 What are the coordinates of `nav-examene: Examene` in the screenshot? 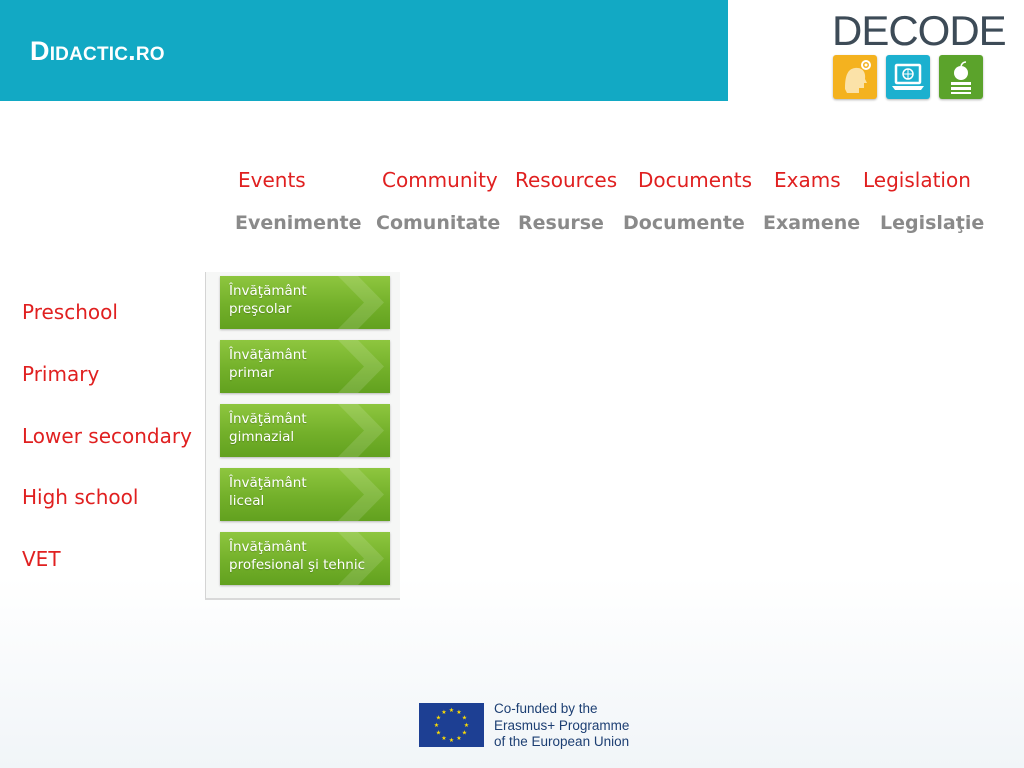 It's located at (811, 223).